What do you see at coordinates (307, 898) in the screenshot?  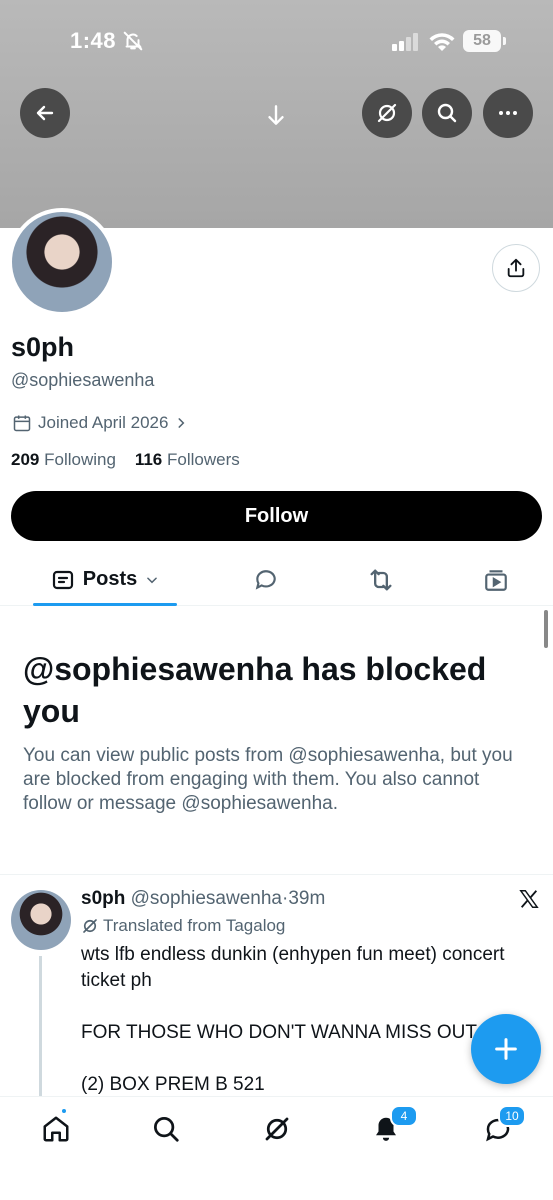 I see `post-time: 39m` at bounding box center [307, 898].